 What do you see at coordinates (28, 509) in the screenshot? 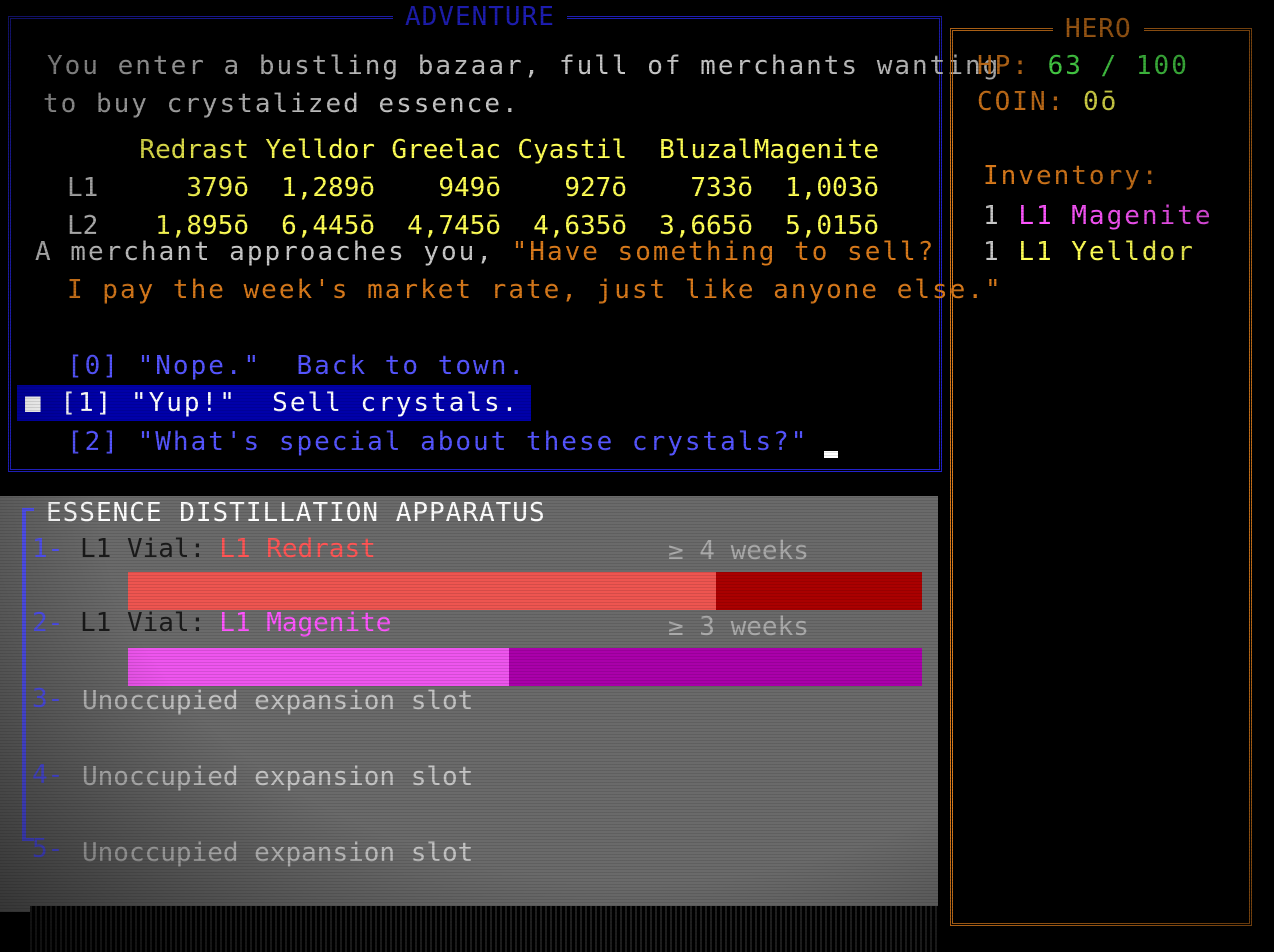
I see `bracket-tick` at bounding box center [28, 509].